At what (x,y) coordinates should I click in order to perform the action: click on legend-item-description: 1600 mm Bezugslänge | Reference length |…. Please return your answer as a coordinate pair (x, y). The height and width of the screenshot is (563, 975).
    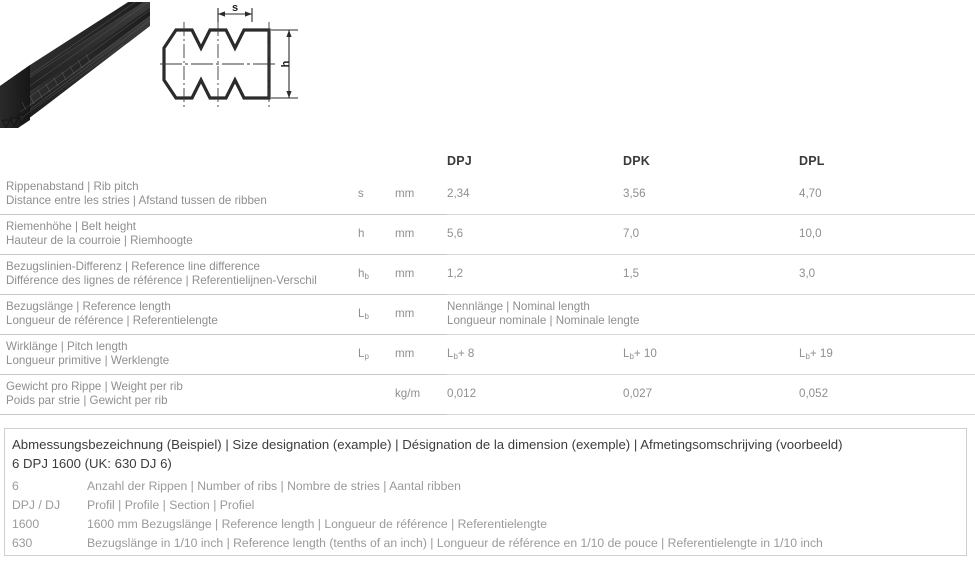
    Looking at the image, I should click on (317, 524).